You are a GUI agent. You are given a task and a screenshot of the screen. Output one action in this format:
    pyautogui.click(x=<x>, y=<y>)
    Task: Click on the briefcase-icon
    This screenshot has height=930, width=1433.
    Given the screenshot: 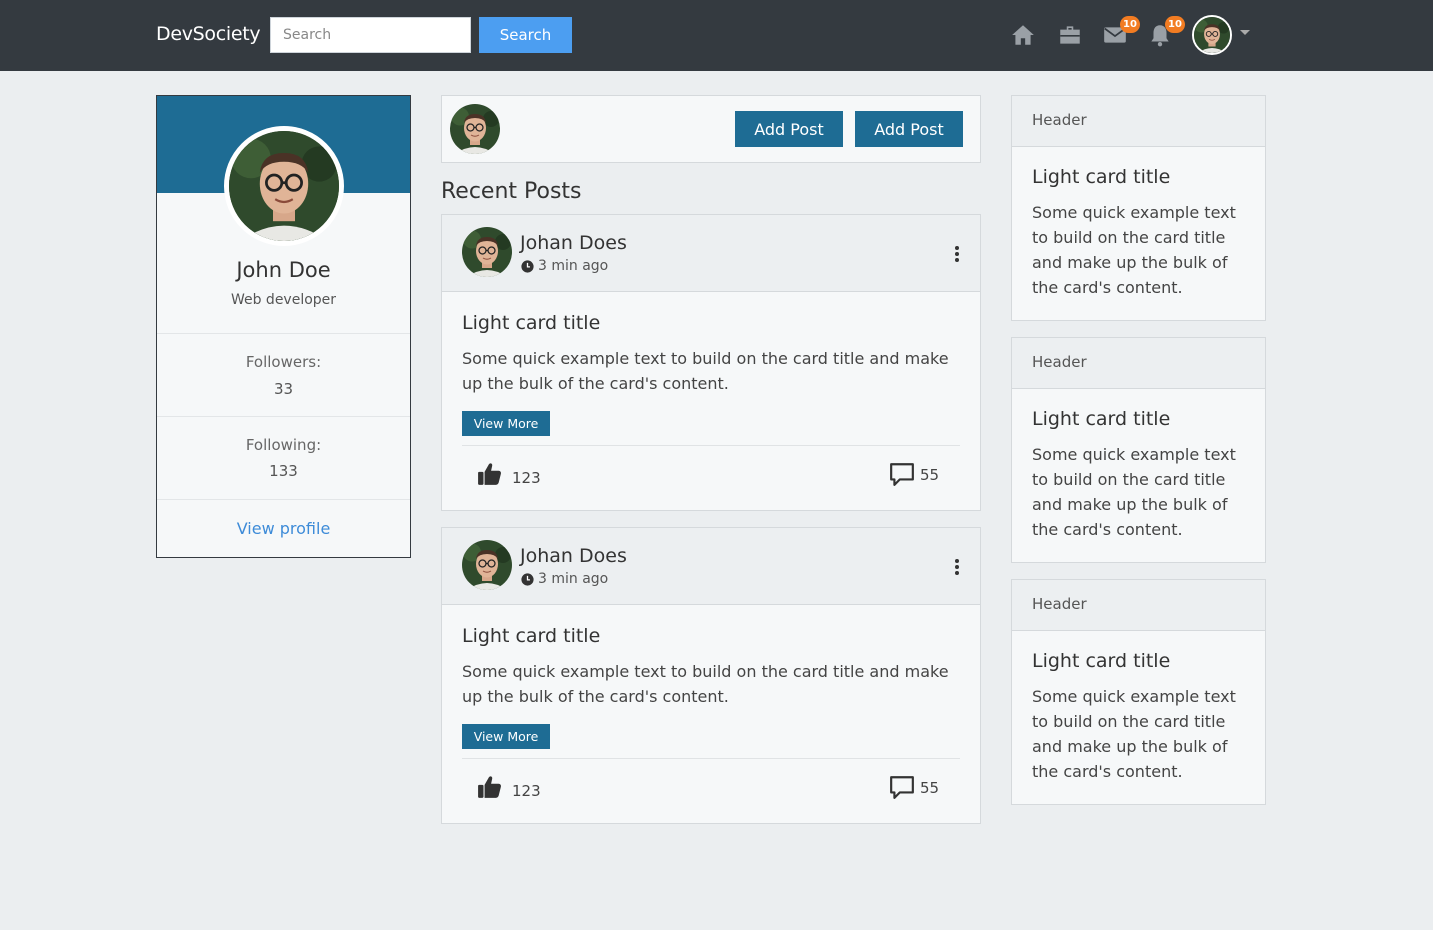 What is the action you would take?
    pyautogui.click(x=1070, y=35)
    